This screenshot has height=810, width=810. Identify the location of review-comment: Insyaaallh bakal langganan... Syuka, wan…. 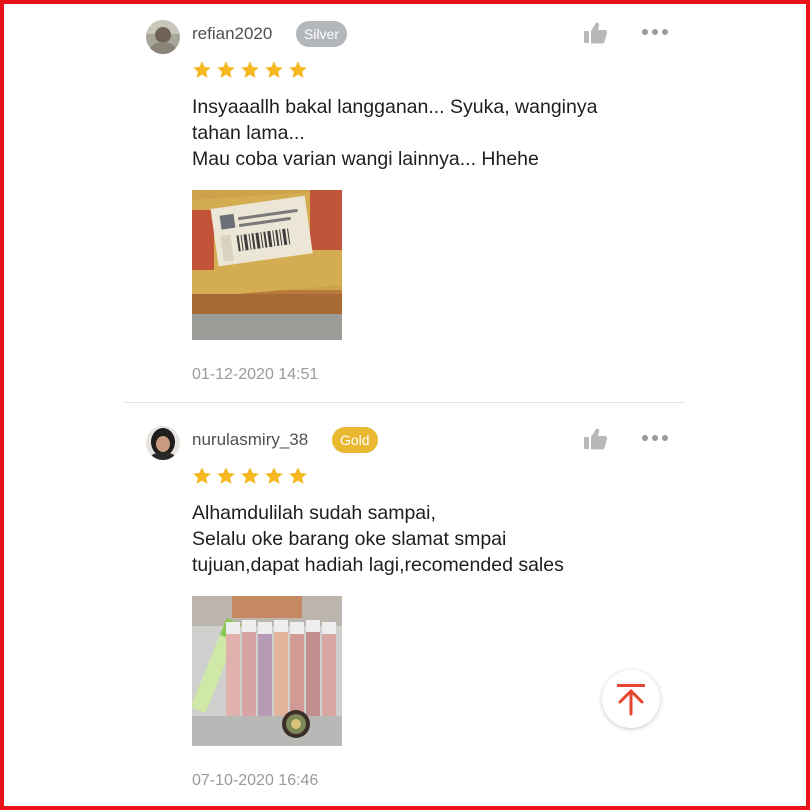
(427, 133).